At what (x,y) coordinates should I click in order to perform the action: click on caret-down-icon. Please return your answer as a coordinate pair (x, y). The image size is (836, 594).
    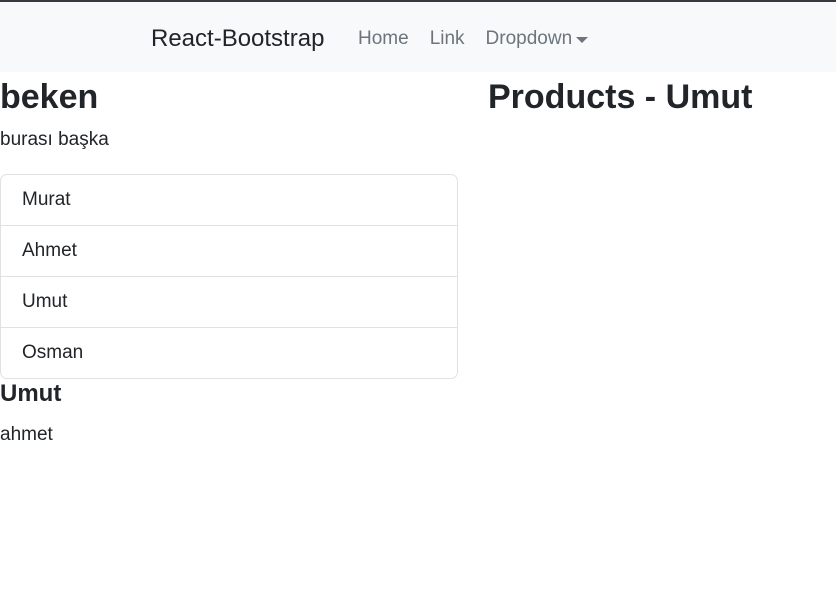
    Looking at the image, I should click on (582, 40).